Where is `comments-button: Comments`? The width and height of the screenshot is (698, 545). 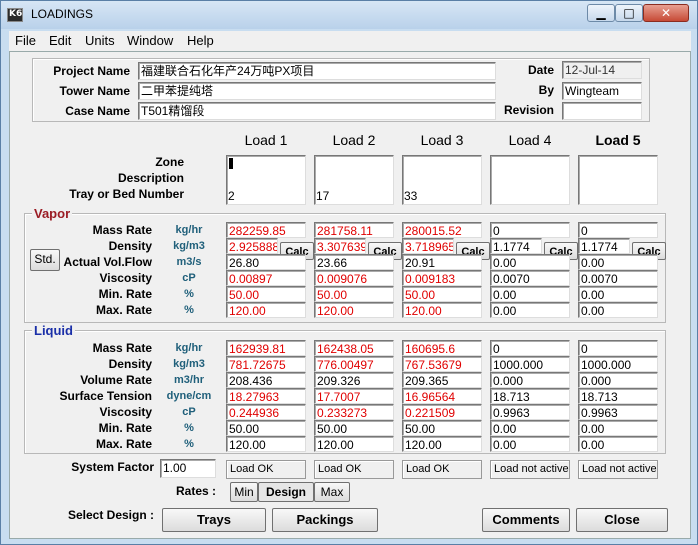
comments-button: Comments is located at coordinates (526, 520).